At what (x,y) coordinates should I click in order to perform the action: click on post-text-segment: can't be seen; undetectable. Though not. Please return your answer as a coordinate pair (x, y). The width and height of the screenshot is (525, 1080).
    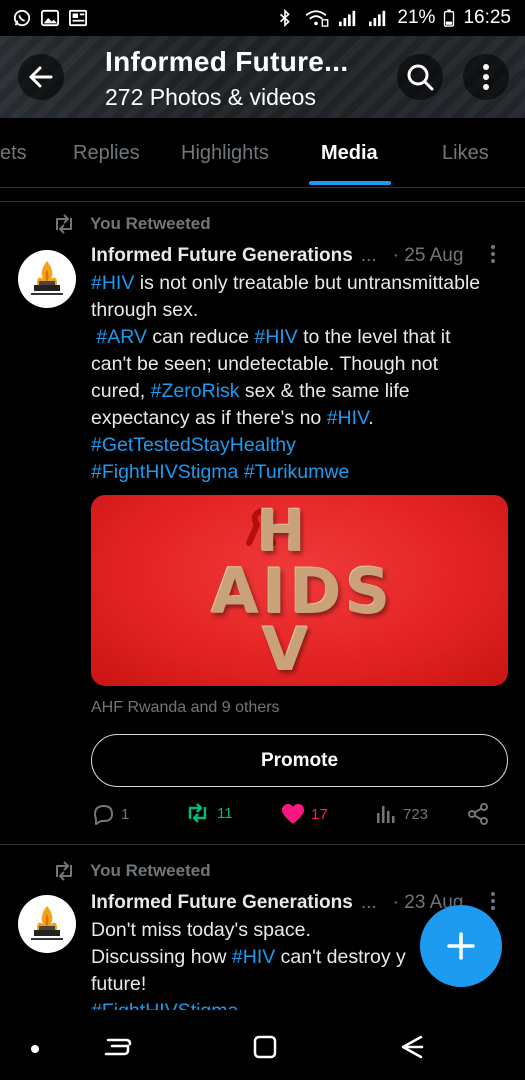
    Looking at the image, I should click on (265, 364).